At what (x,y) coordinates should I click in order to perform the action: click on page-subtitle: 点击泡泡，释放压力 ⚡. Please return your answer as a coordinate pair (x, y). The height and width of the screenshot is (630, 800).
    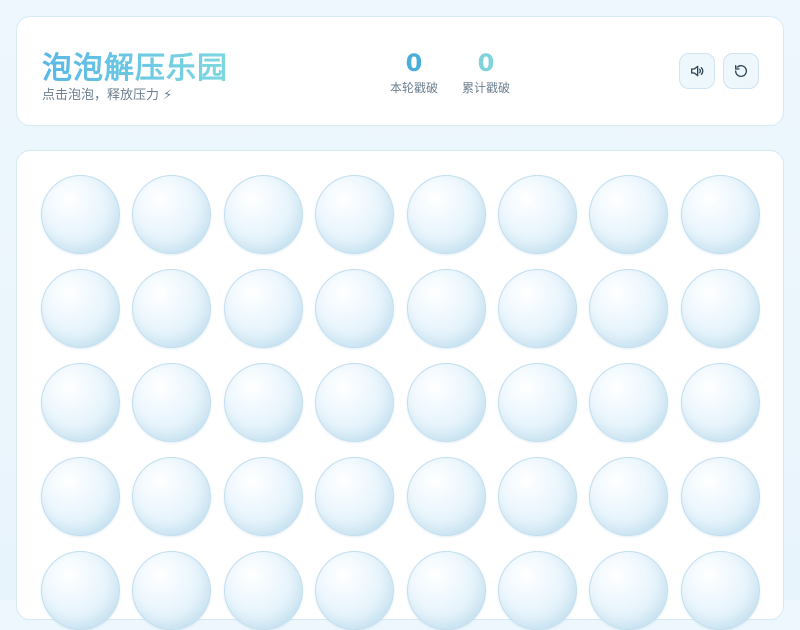
    Looking at the image, I should click on (107, 95).